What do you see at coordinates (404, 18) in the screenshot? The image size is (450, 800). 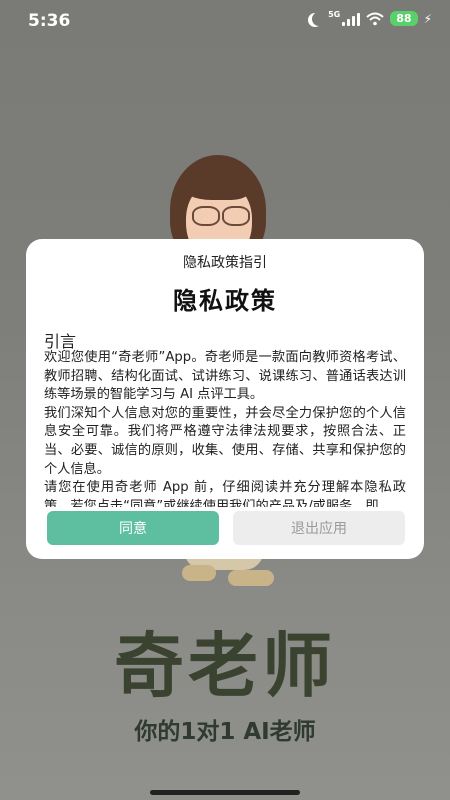 I see `battery-level-badge: 88` at bounding box center [404, 18].